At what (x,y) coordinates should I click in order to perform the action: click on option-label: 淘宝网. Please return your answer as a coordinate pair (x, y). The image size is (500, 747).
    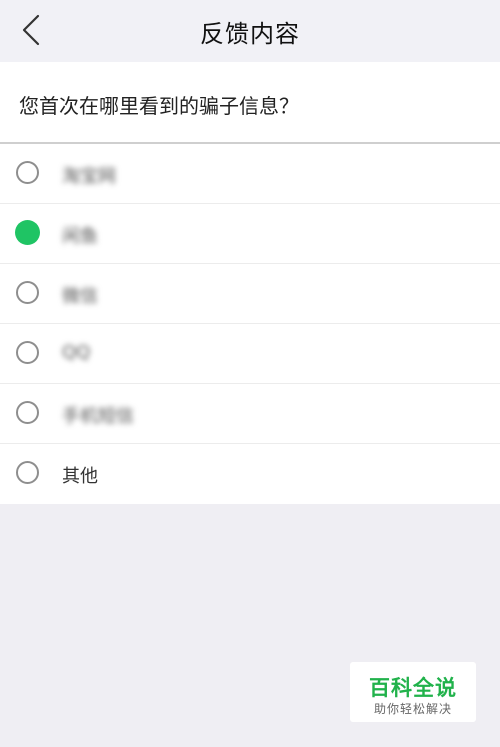
    Looking at the image, I should click on (89, 176).